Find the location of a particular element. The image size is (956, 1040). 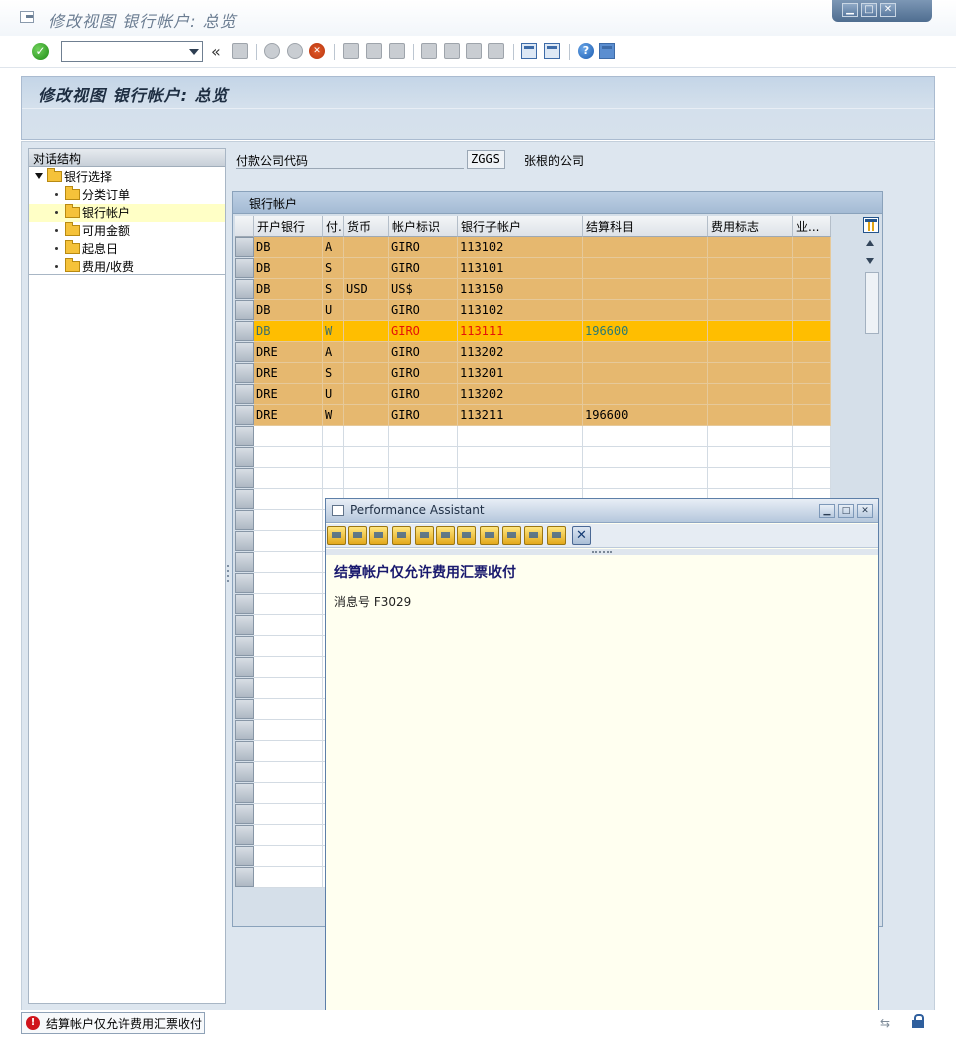

forward-icon is located at coordinates (357, 535).